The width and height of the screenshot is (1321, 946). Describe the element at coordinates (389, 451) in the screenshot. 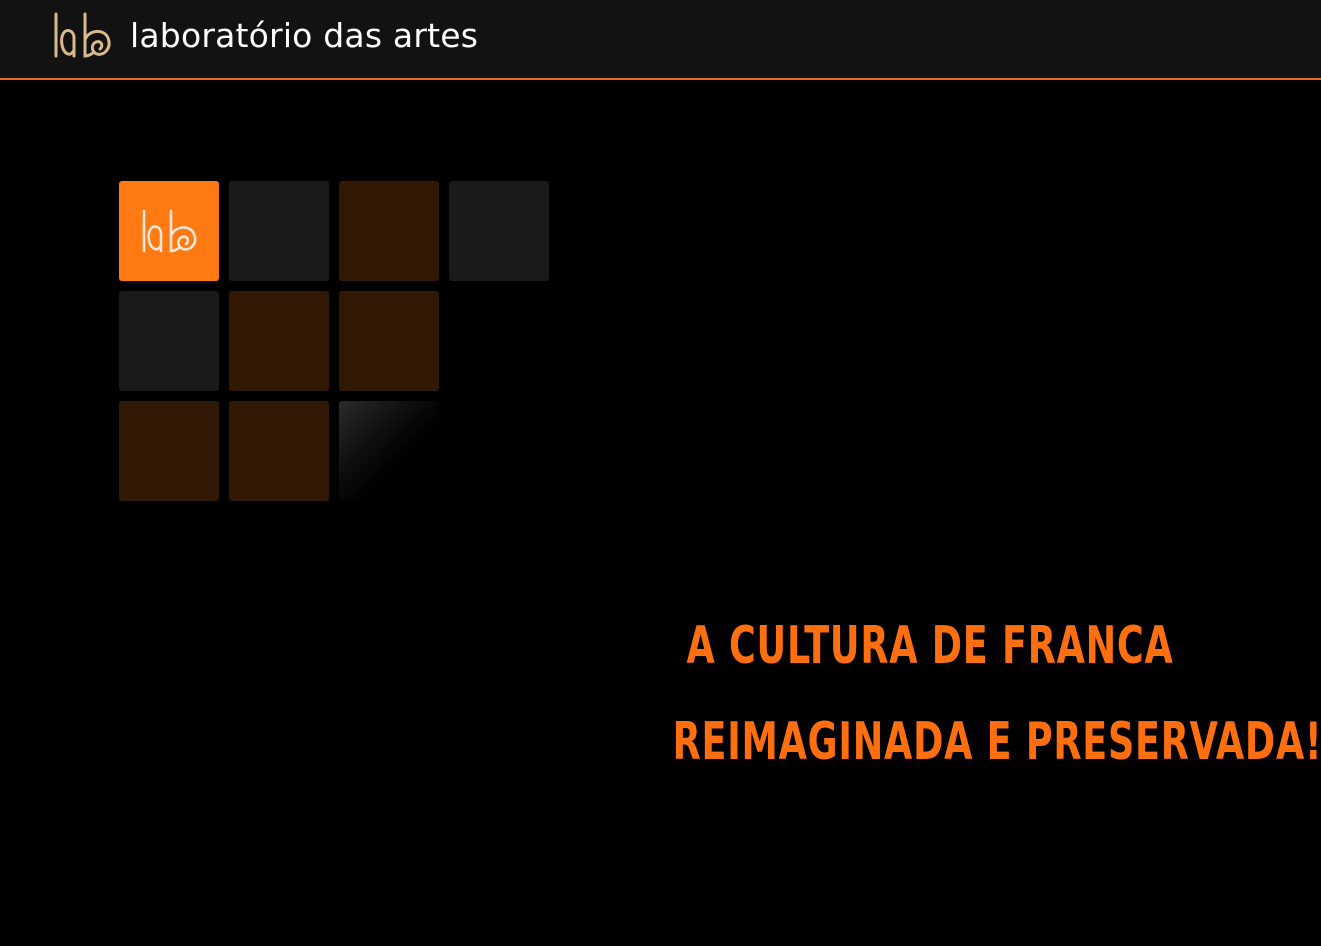

I see `grid-tile-fading` at that location.